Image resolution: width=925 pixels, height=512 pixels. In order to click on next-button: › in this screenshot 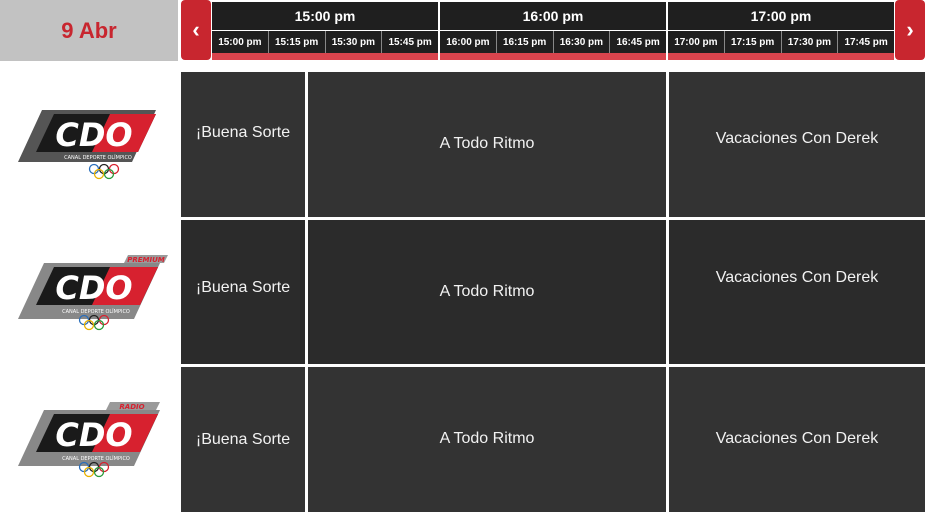, I will do `click(910, 30)`.